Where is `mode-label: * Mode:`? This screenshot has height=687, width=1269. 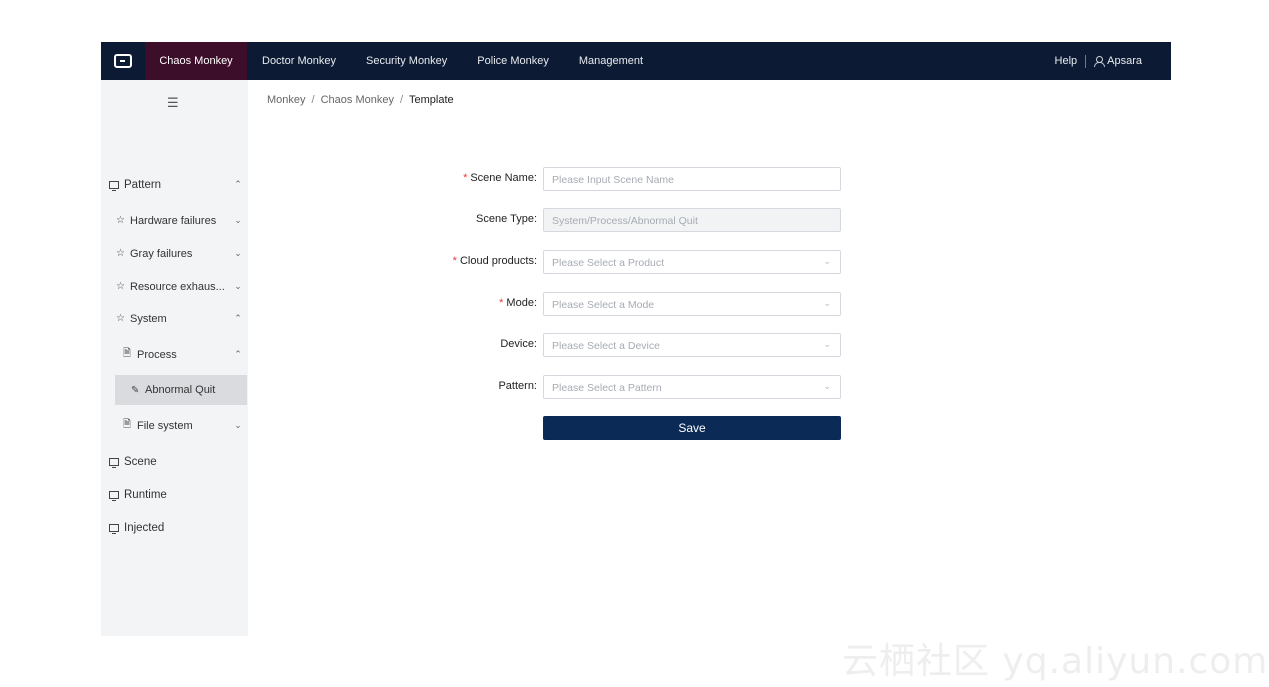
mode-label: * Mode: is located at coordinates (518, 303).